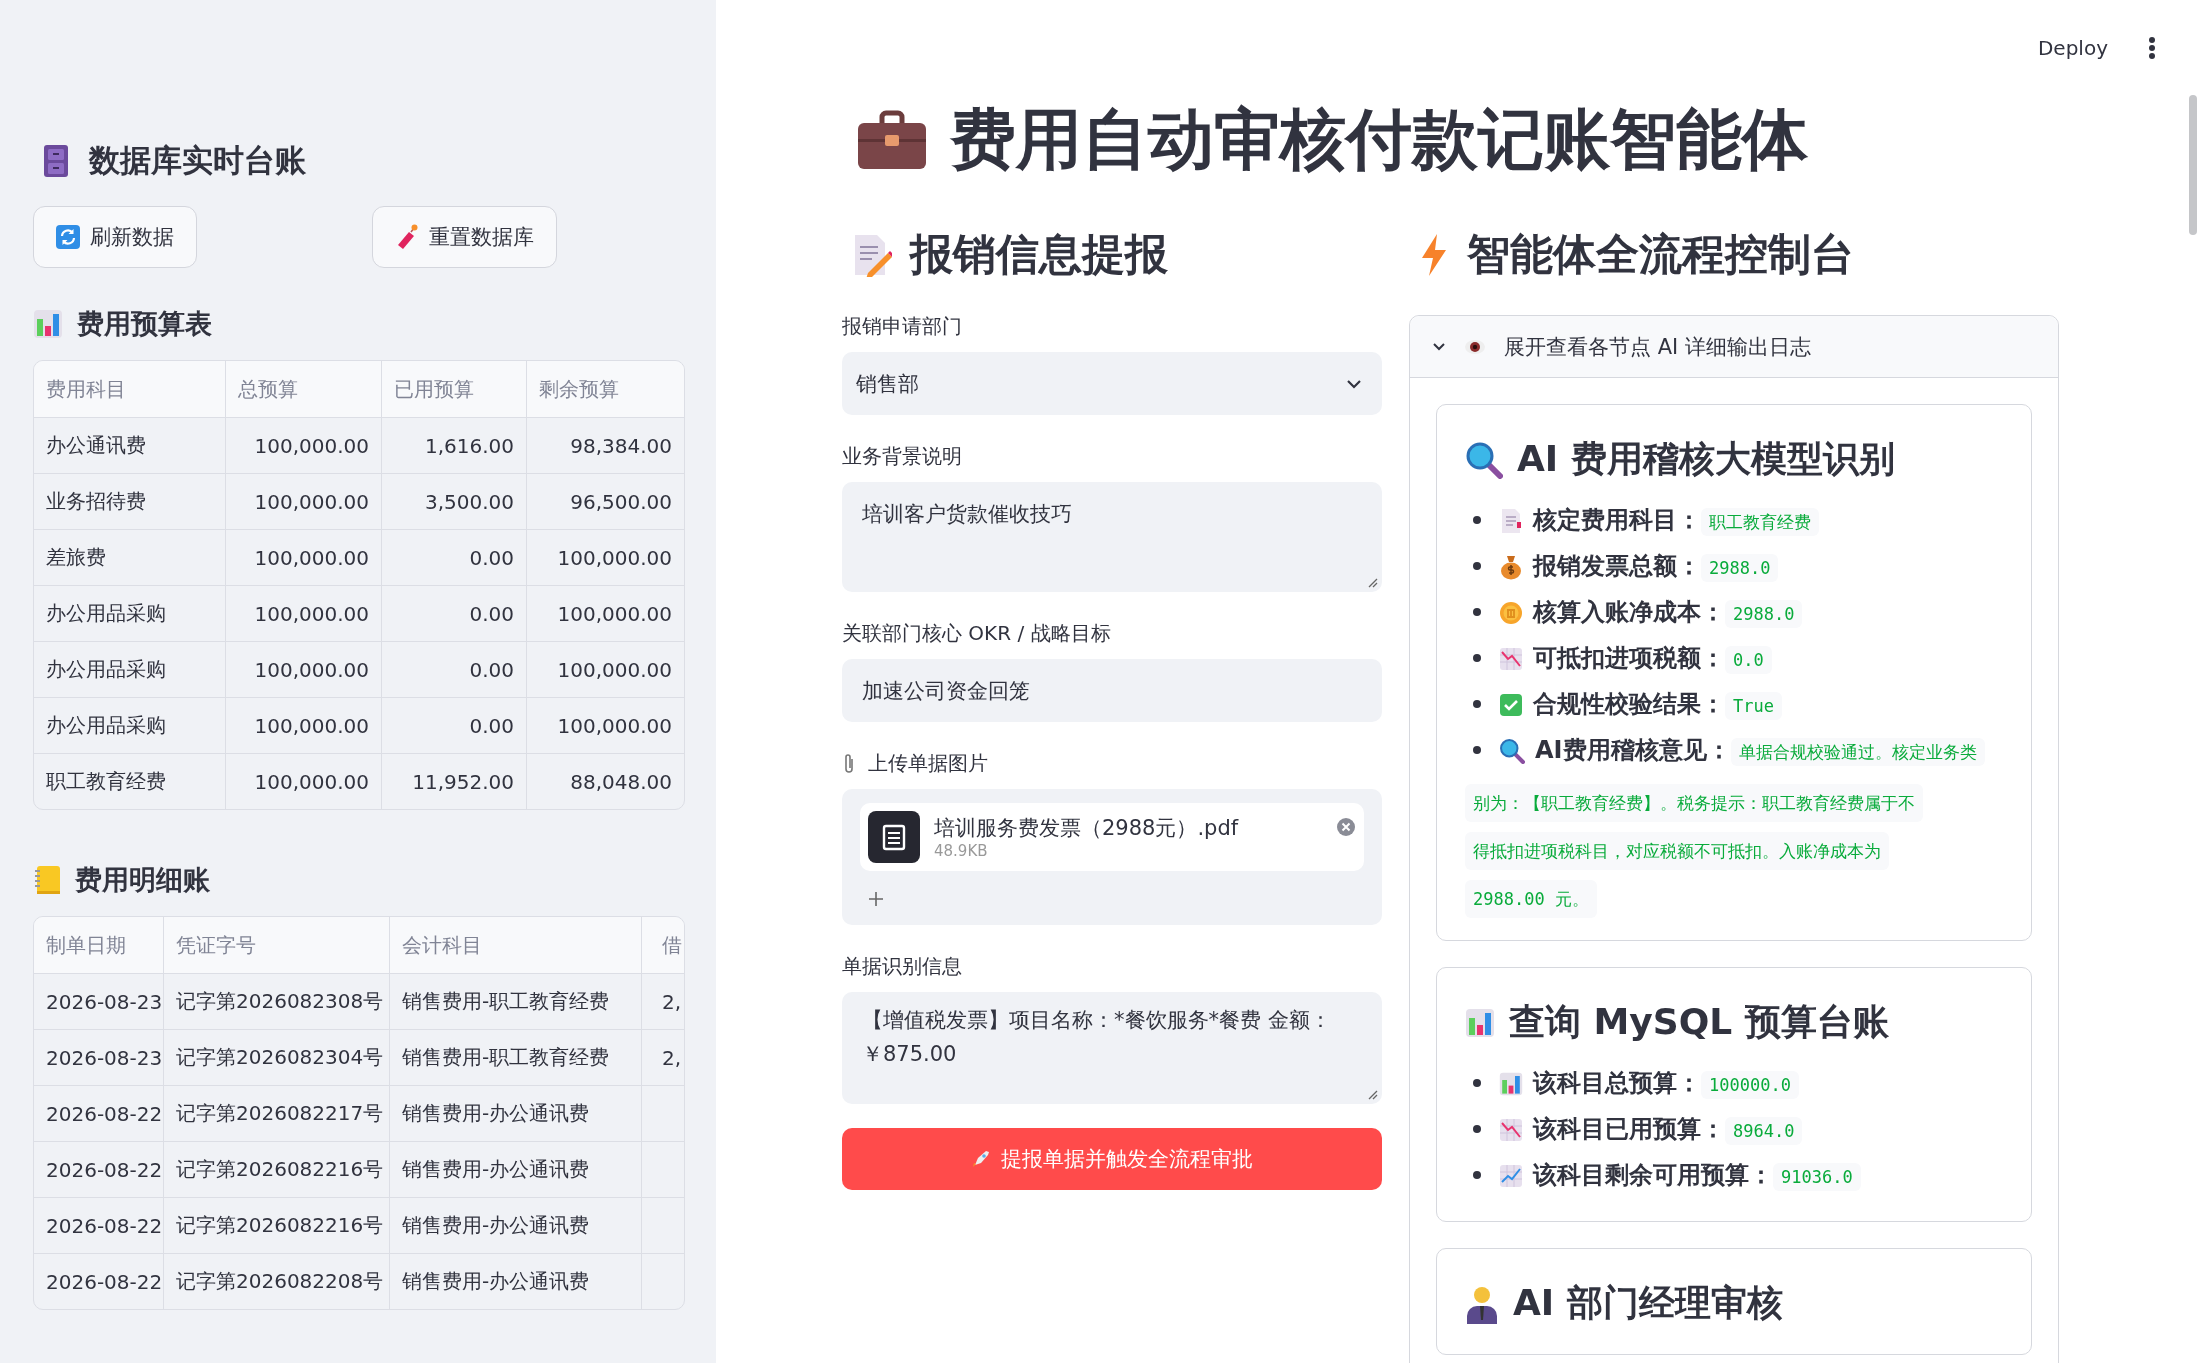 Image resolution: width=2201 pixels, height=1363 pixels. What do you see at coordinates (605, 445) in the screenshot?
I see `table-cell: 98,384.00` at bounding box center [605, 445].